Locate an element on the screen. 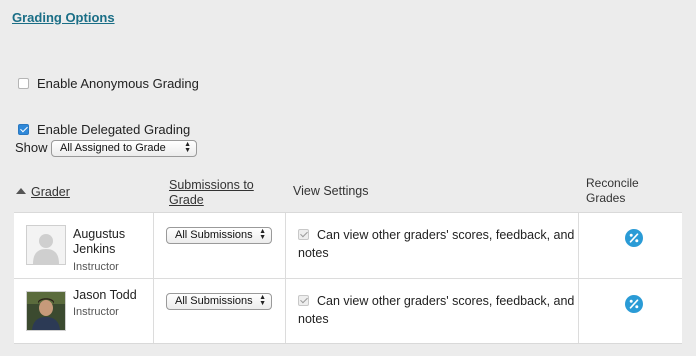 This screenshot has width=696, height=356. show-select: All Assigned to Grade ▲ ▼ is located at coordinates (124, 148).